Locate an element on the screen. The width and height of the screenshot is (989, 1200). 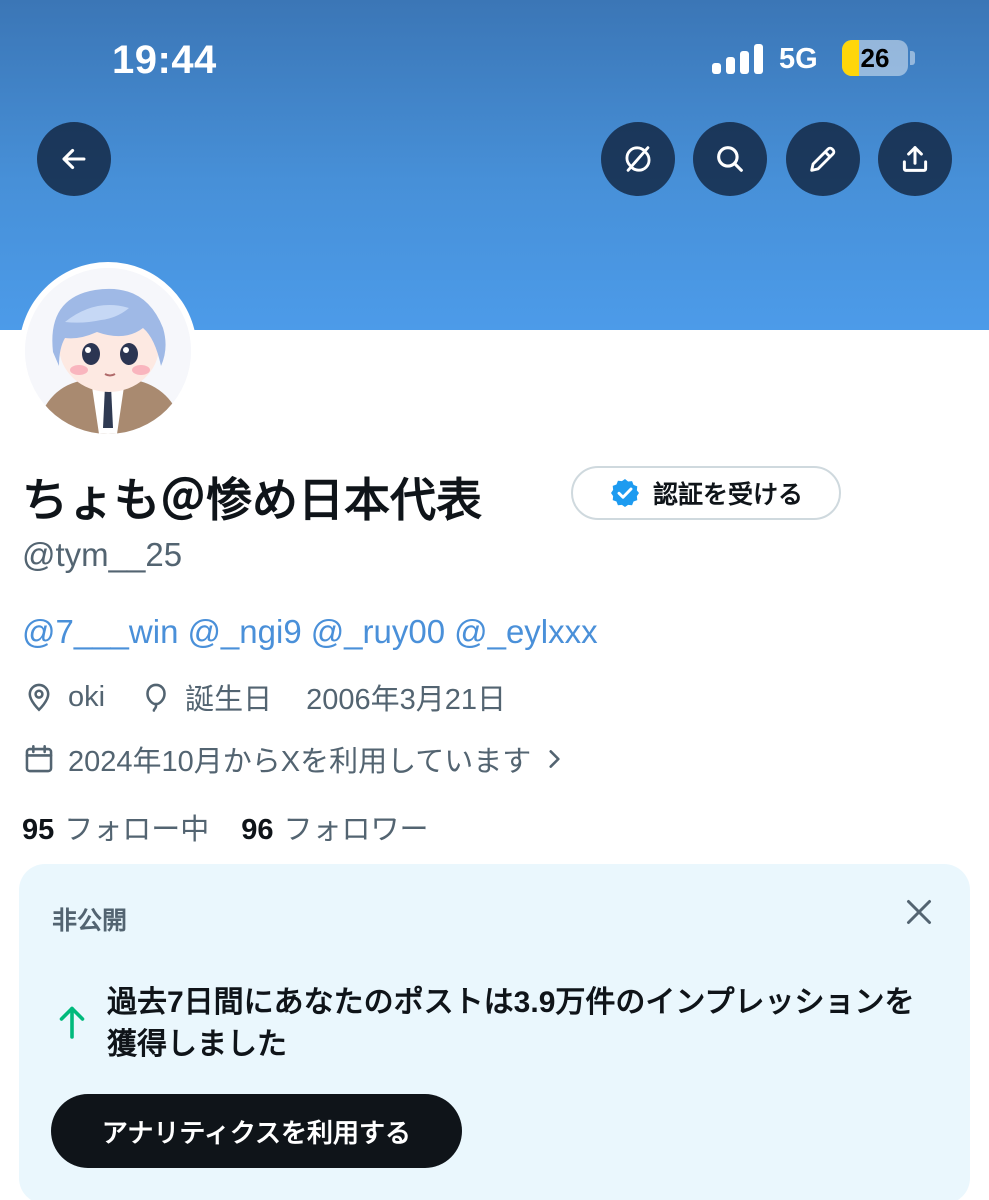
followers-link: 96 フォロワー is located at coordinates (334, 827).